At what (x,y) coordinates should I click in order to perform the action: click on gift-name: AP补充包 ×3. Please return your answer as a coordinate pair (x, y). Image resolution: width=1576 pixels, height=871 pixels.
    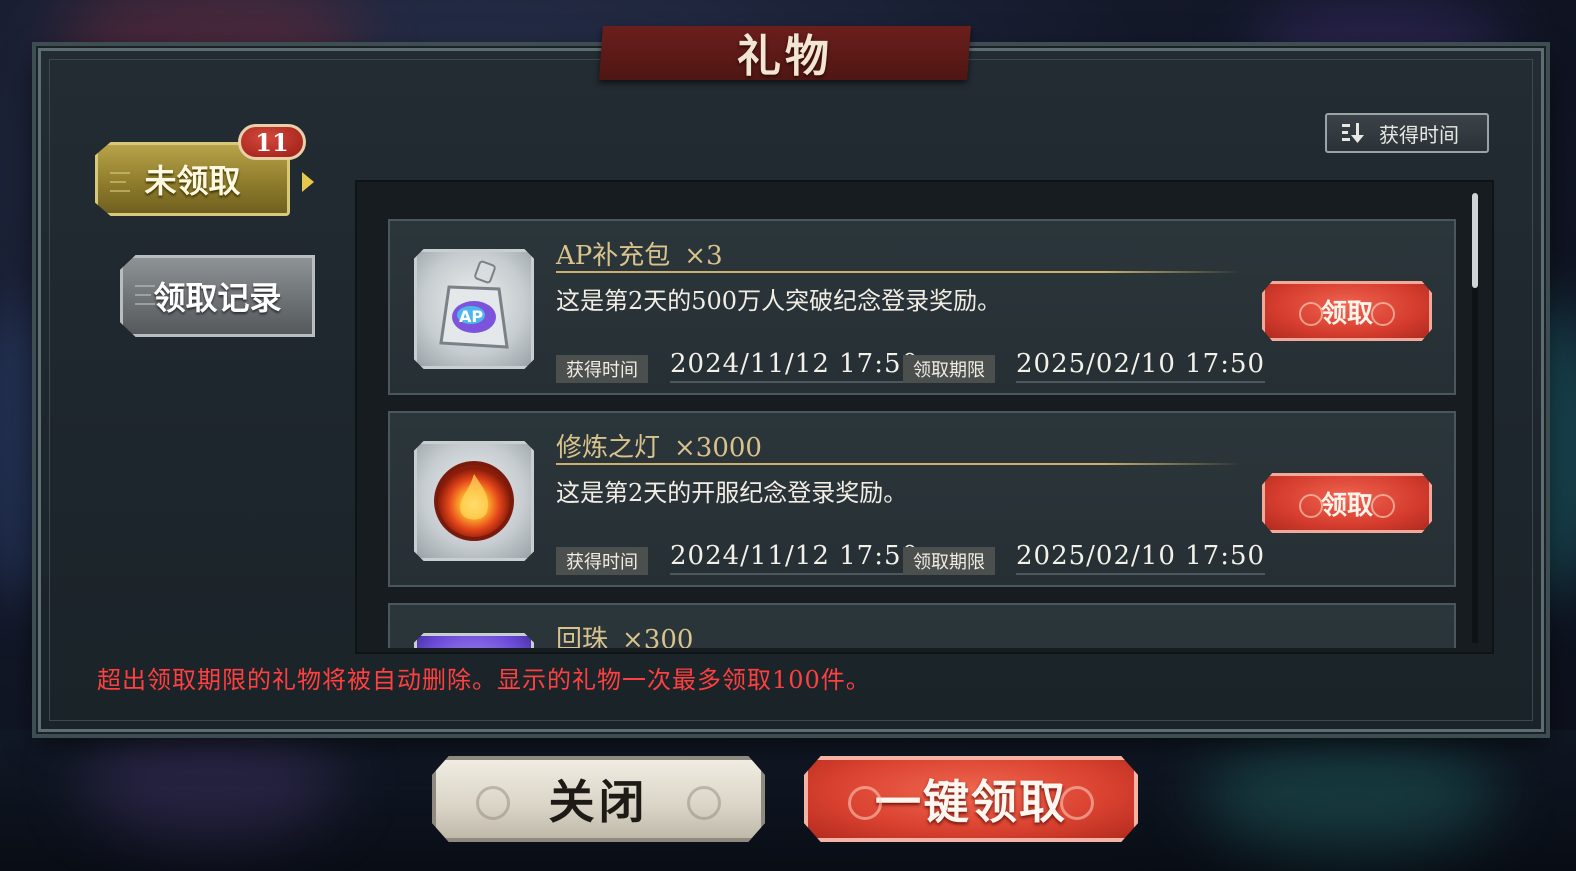
    Looking at the image, I should click on (639, 256).